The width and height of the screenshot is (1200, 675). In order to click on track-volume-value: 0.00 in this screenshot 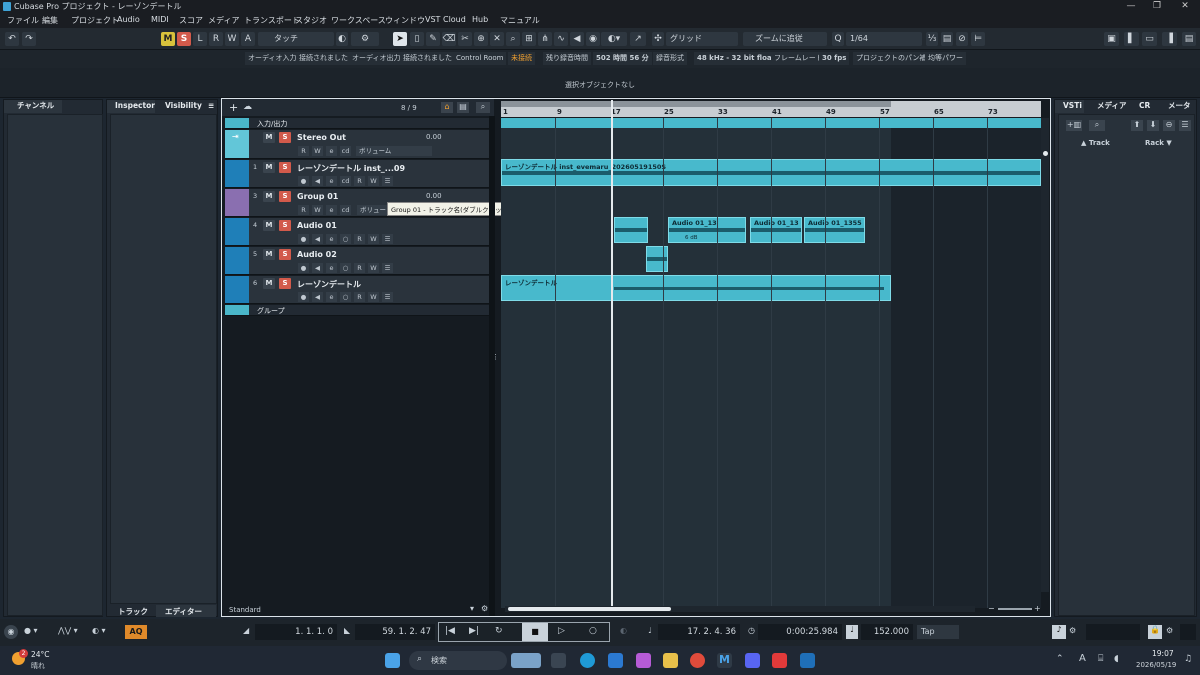, I will do `click(434, 137)`.